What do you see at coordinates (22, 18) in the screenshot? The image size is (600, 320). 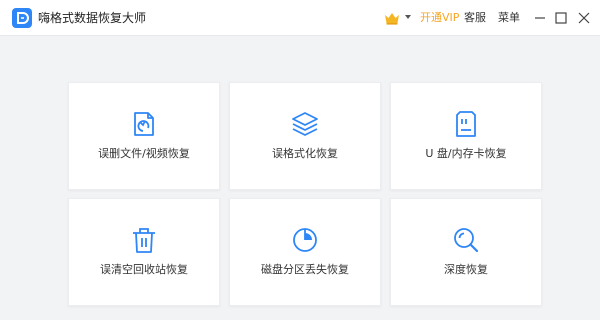 I see `app-logo-icon` at bounding box center [22, 18].